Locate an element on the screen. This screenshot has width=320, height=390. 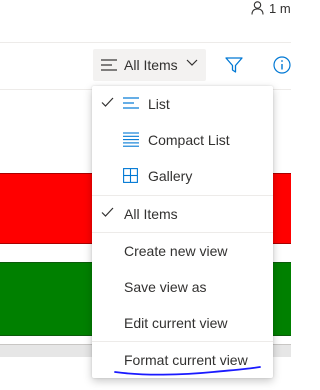
user-indicator: 1 m is located at coordinates (271, 8).